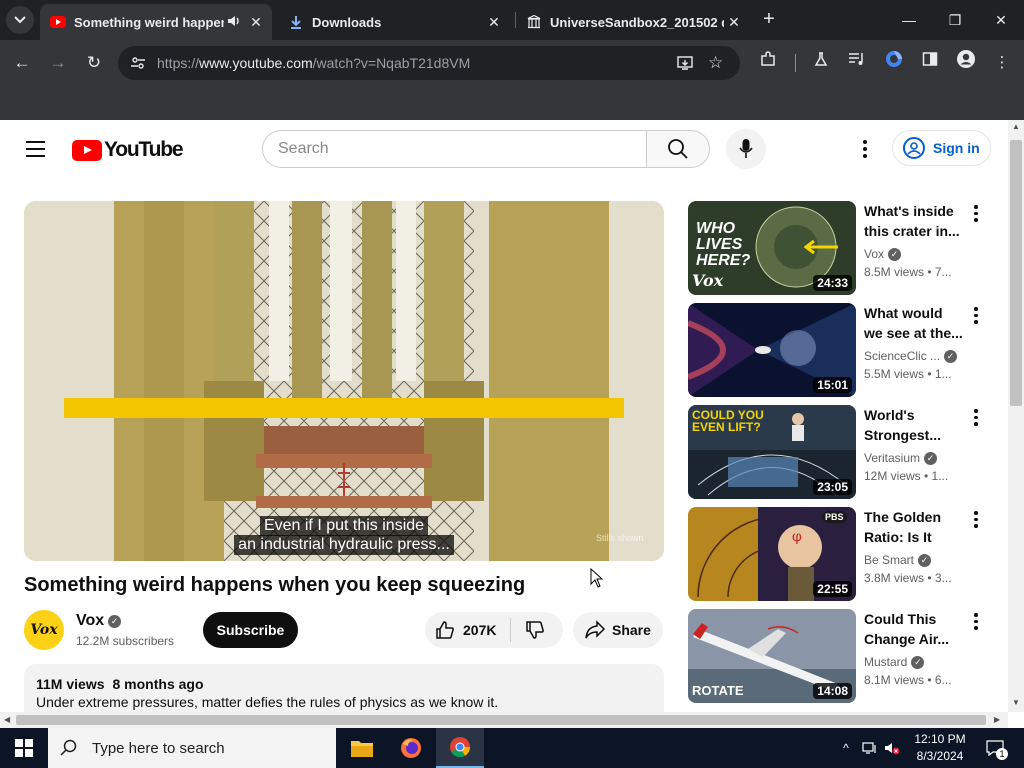  I want to click on tab-downloads: Downloads ✕, so click(394, 22).